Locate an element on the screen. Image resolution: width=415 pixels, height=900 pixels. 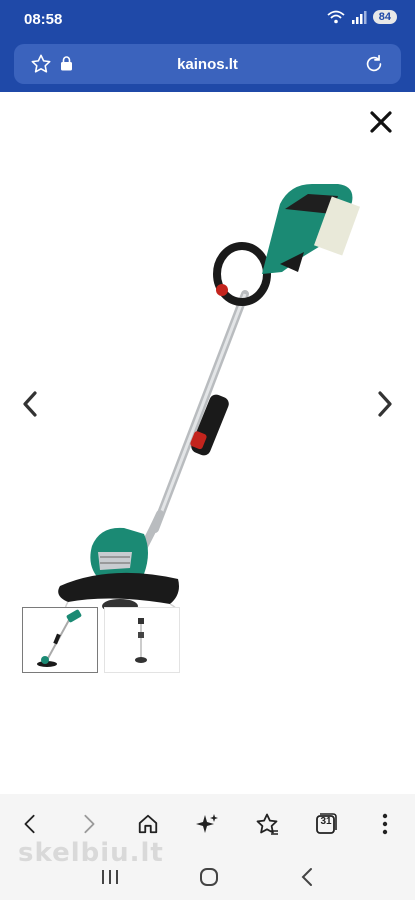
battery-level: 84 is located at coordinates (384, 17).